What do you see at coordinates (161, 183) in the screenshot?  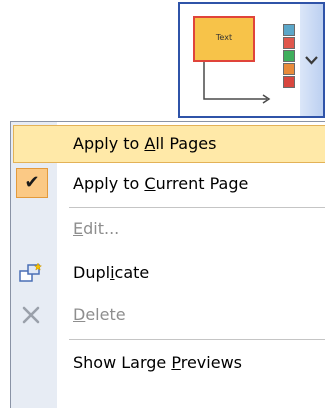 I see `menu-item-label: Apply to Current Page` at bounding box center [161, 183].